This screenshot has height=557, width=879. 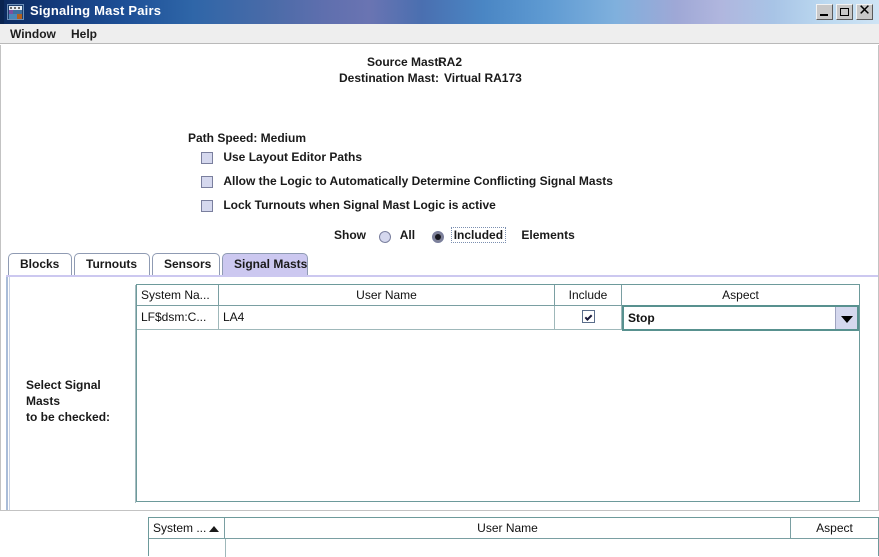 I want to click on close-button: ✕, so click(x=864, y=11).